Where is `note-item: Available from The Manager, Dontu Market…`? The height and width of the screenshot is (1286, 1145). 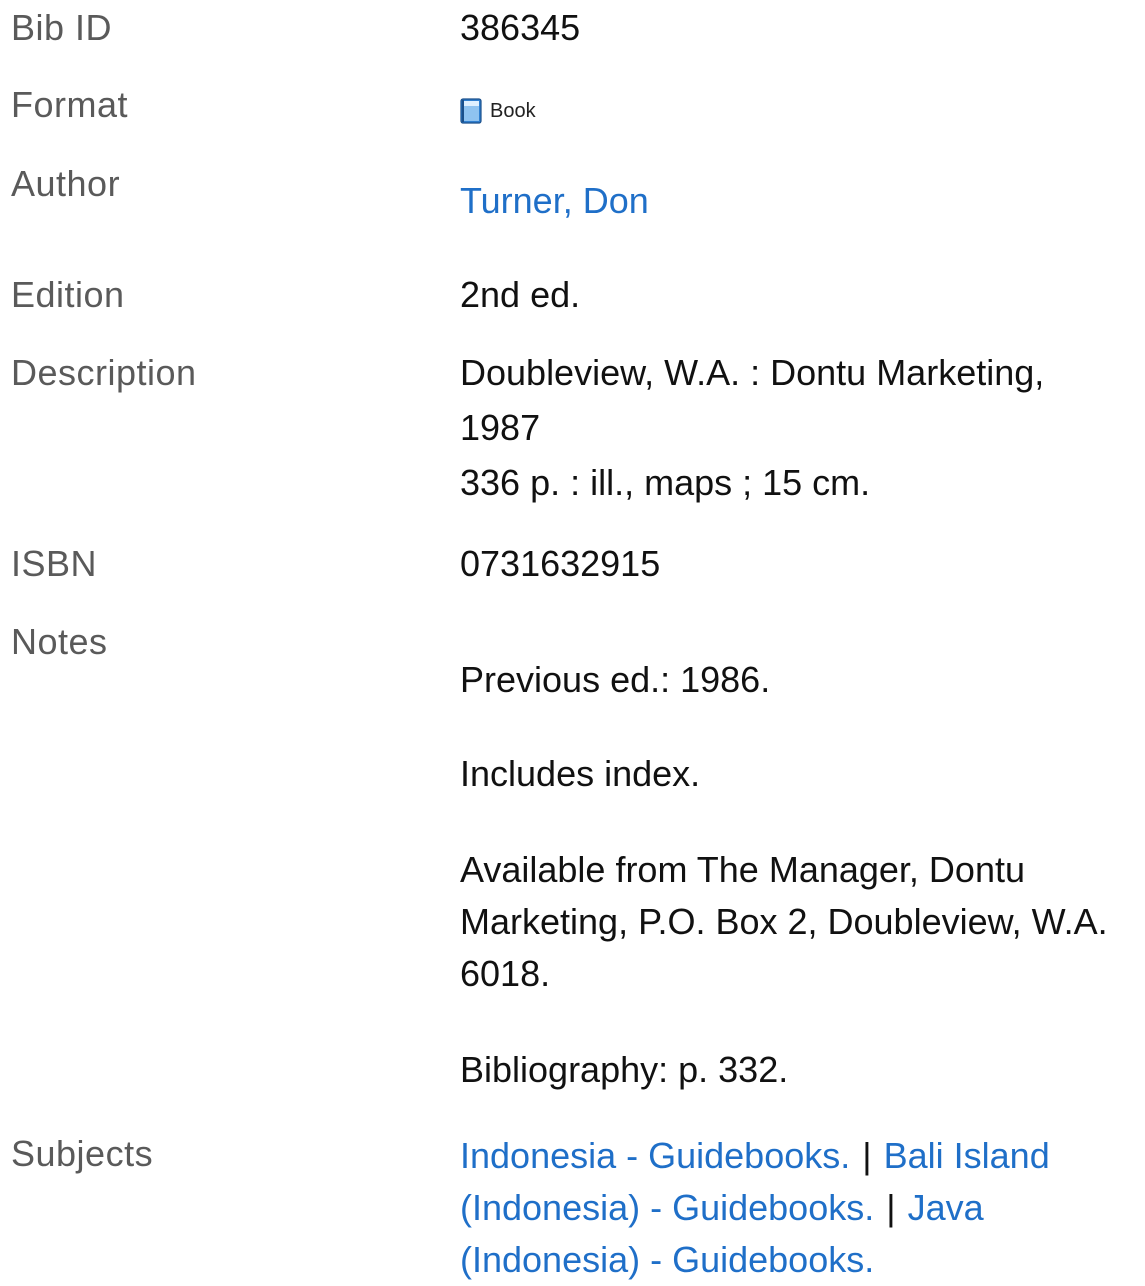
note-item: Available from The Manager, Dontu Market… is located at coordinates (784, 921).